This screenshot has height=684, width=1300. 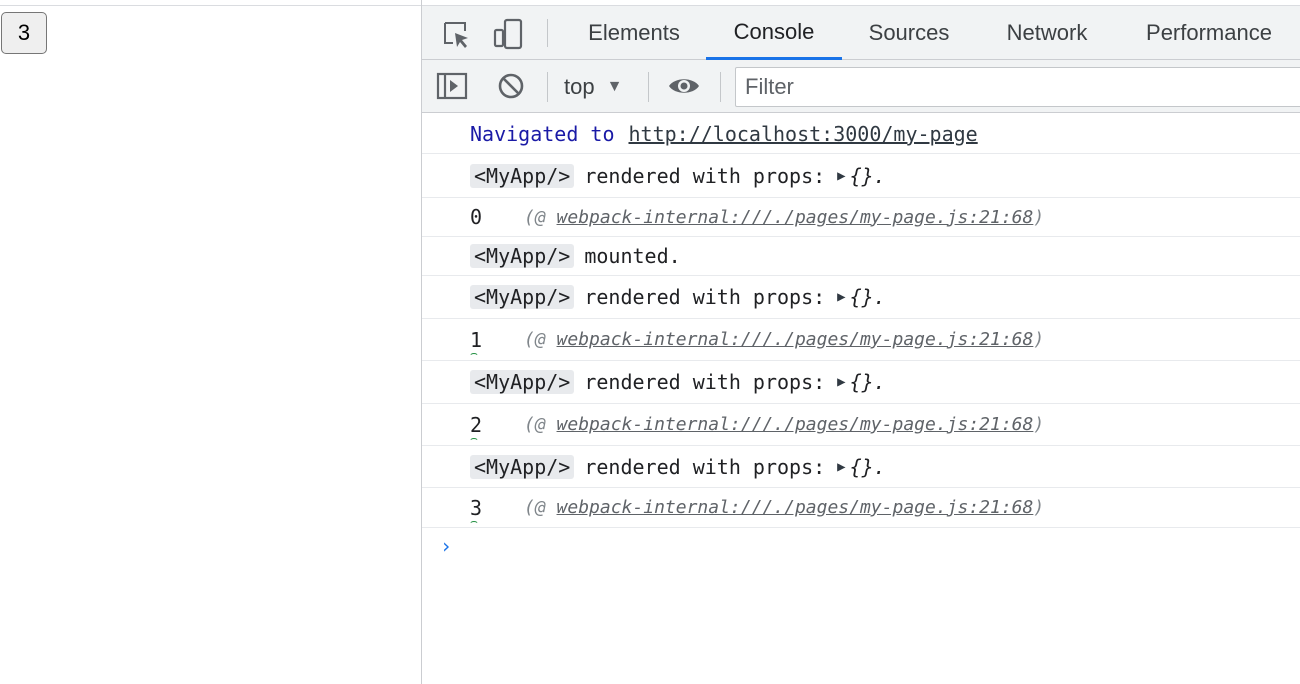 What do you see at coordinates (452, 86) in the screenshot?
I see `show-sidebar-icon` at bounding box center [452, 86].